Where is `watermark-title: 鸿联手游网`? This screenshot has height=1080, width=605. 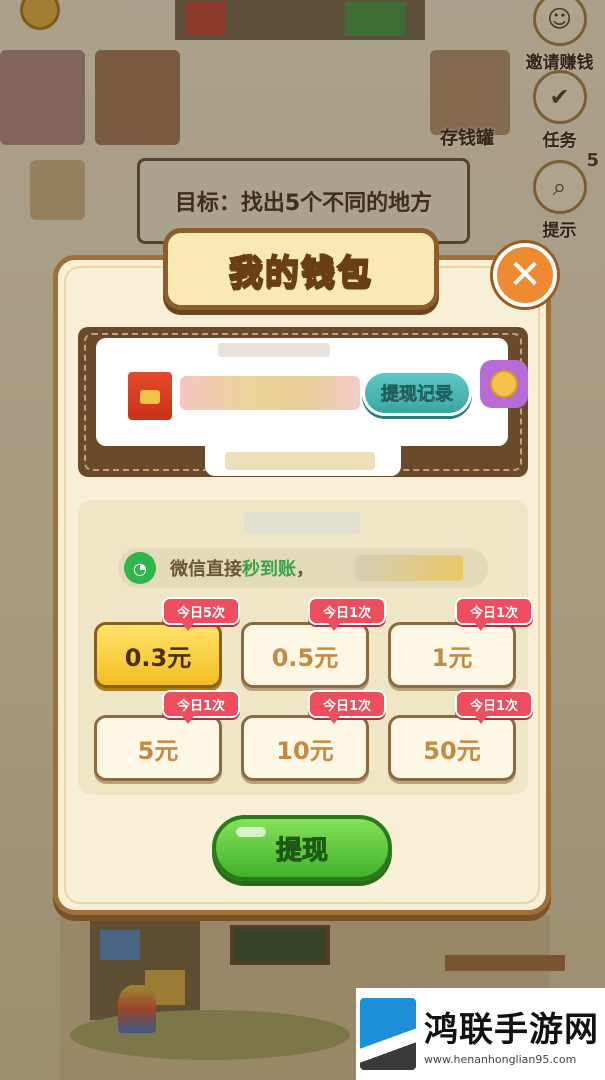
watermark-title: 鸿联手游网 is located at coordinates (511, 1030).